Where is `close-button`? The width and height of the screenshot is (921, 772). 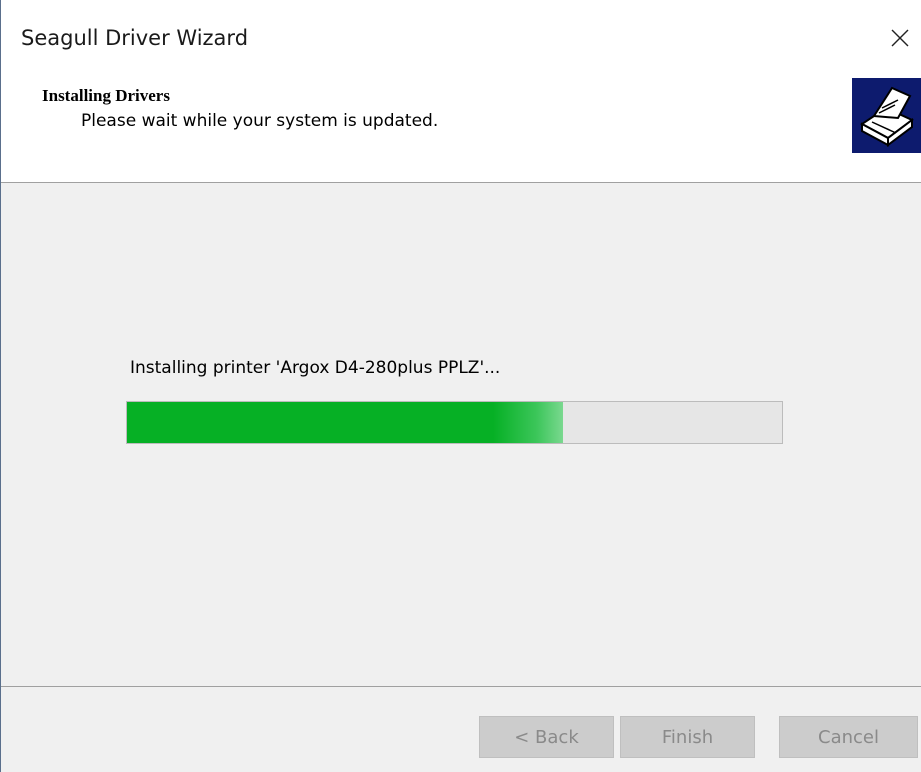
close-button is located at coordinates (900, 38).